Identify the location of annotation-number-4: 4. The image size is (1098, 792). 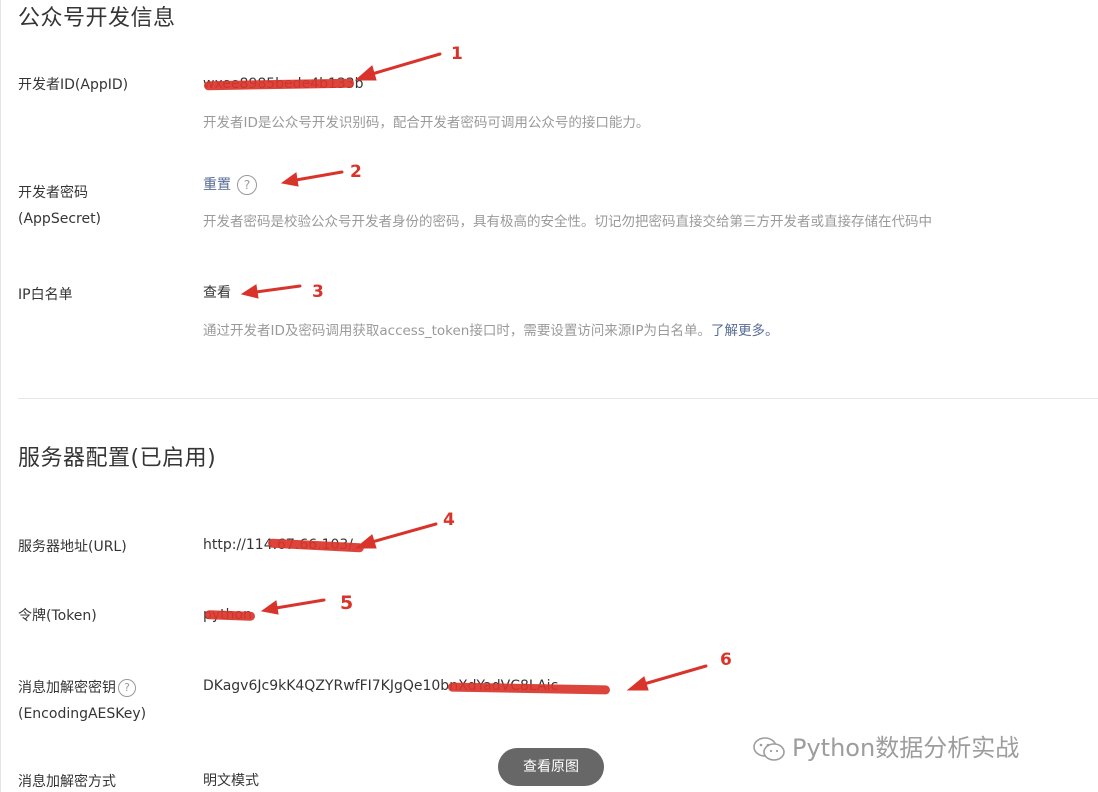
(449, 520).